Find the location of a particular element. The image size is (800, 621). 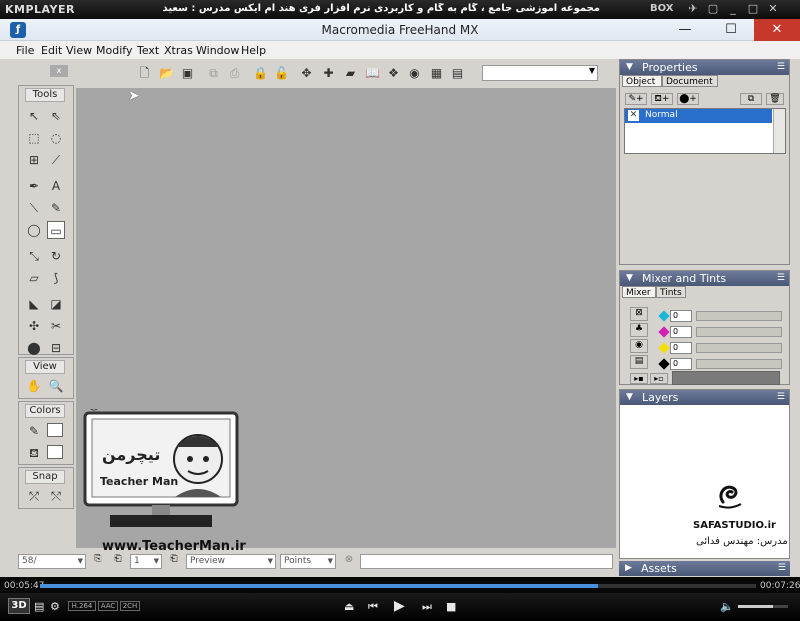

add-effect-icon: ⬤+ is located at coordinates (688, 99).